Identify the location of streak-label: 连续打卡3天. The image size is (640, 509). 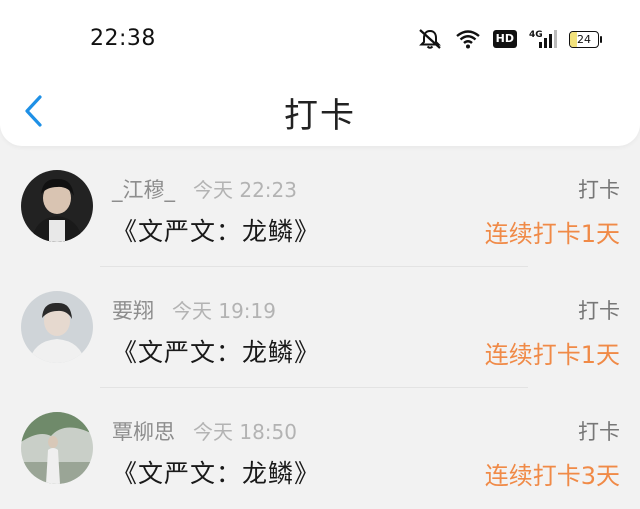
(552, 476).